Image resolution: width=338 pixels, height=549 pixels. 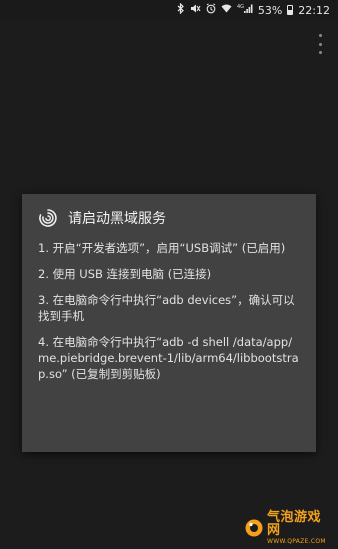 I want to click on watermark-text: 气泡游戏网 WWW.QPAZE.COM, so click(x=299, y=528).